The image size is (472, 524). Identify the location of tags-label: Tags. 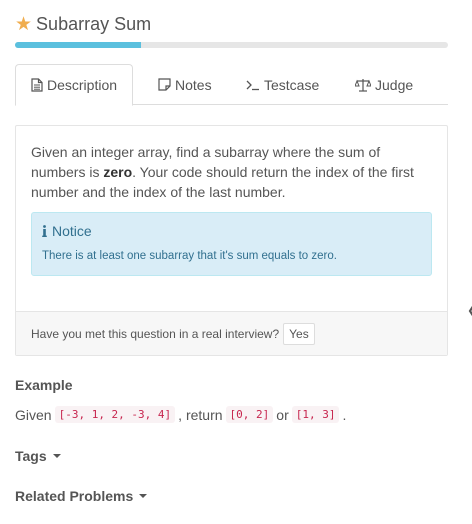
(31, 456).